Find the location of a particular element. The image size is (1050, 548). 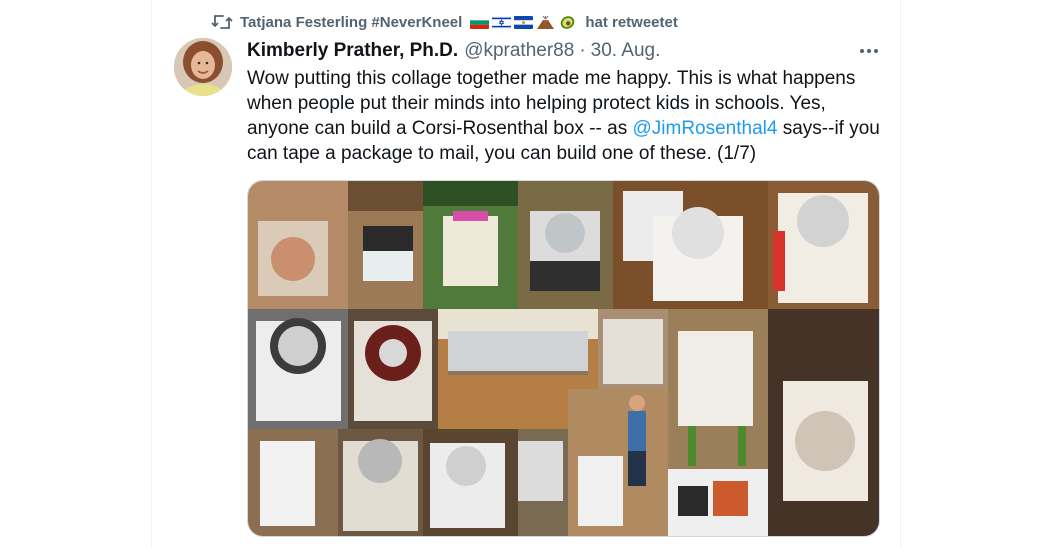

retweet-action-text: hat retweetet is located at coordinates (631, 22).